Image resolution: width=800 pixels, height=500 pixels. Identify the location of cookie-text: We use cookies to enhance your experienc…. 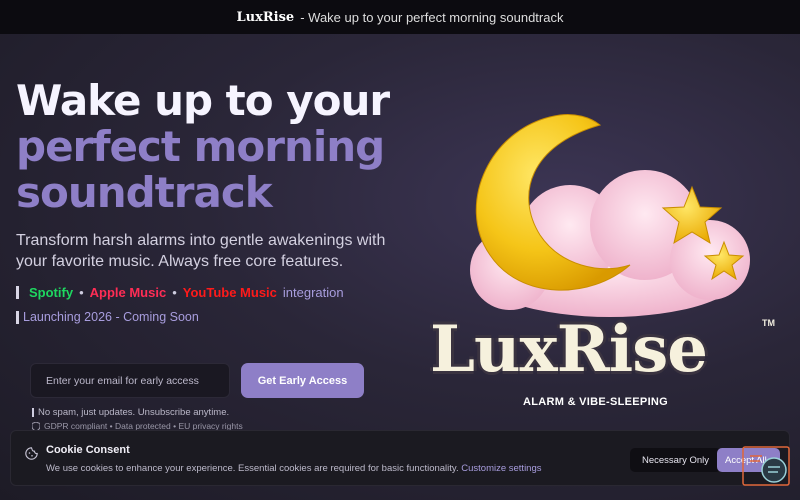
(252, 468).